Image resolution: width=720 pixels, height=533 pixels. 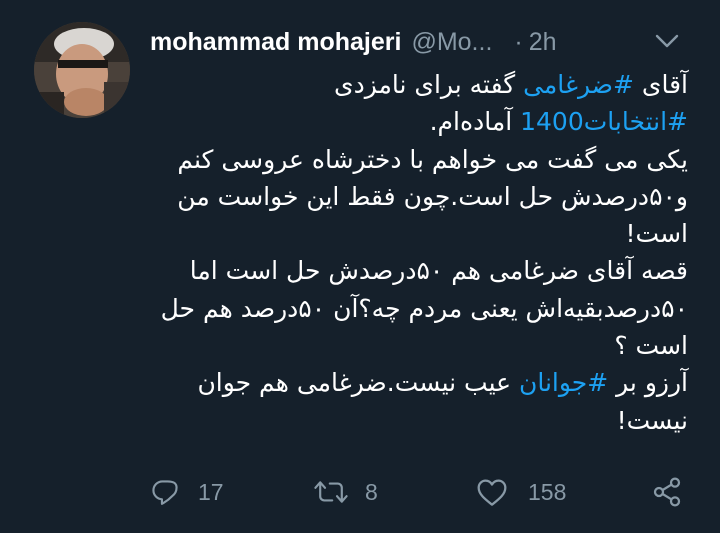 I want to click on share-icon, so click(x=667, y=492).